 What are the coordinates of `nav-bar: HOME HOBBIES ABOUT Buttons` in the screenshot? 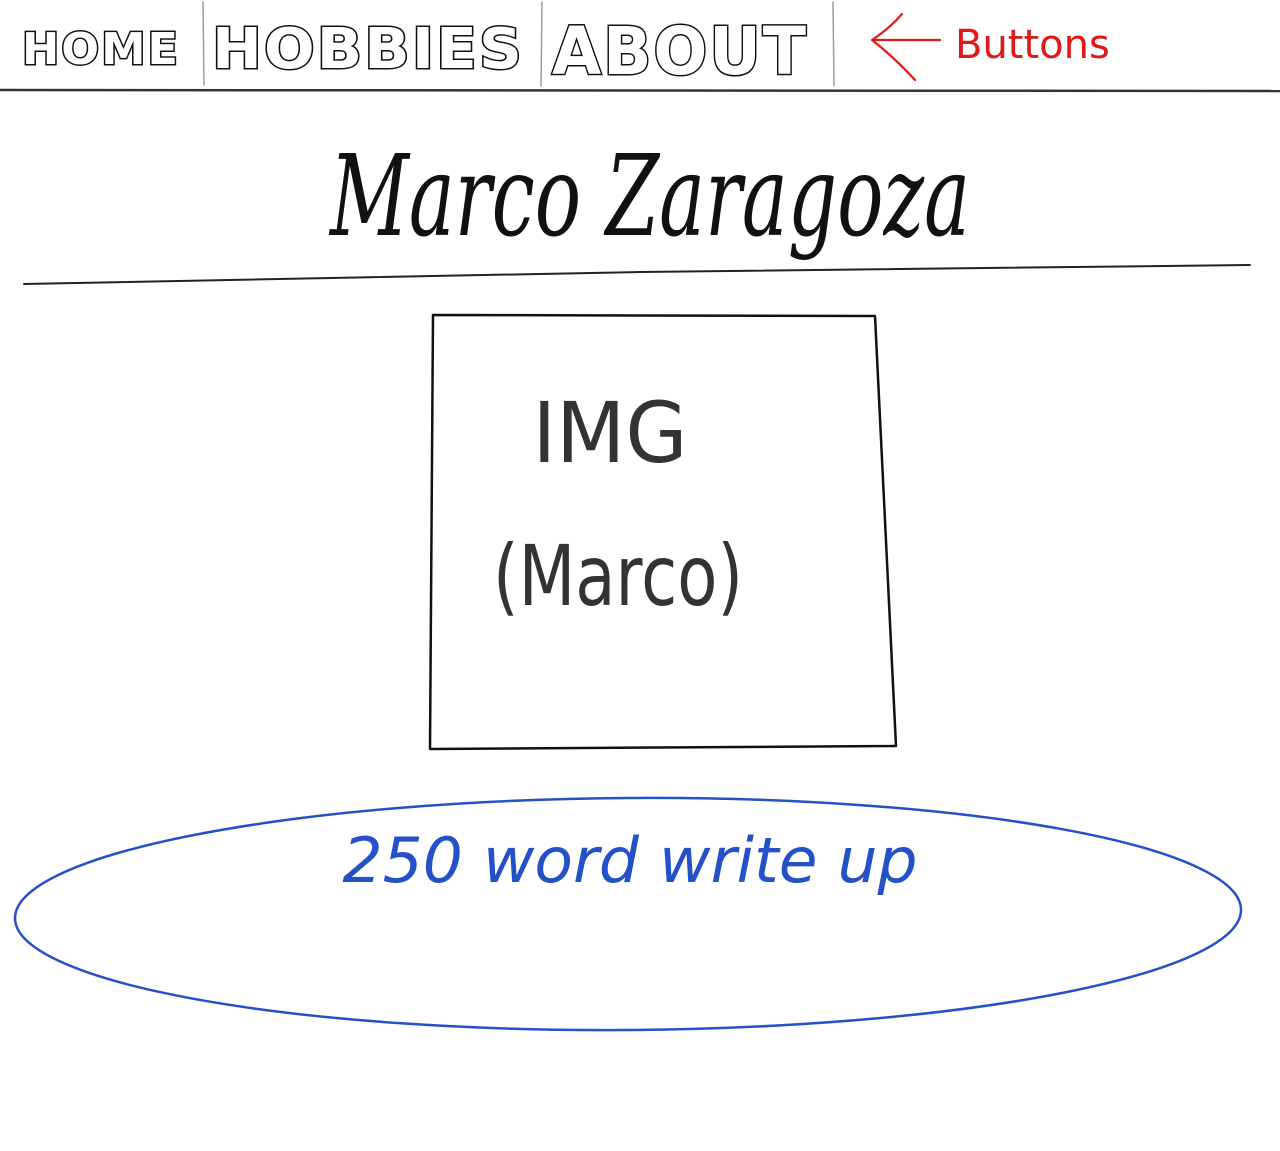 It's located at (640, 47).